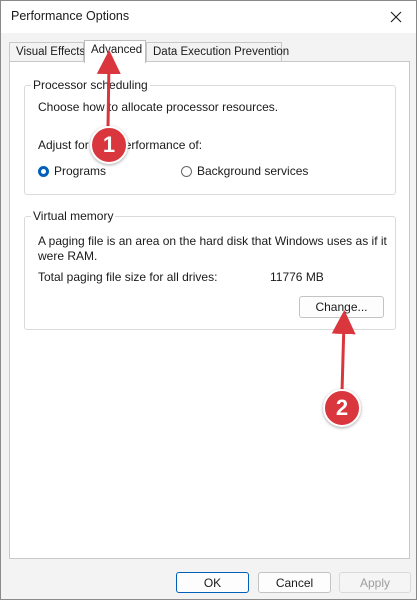  I want to click on callout-badge-2: 2, so click(342, 408).